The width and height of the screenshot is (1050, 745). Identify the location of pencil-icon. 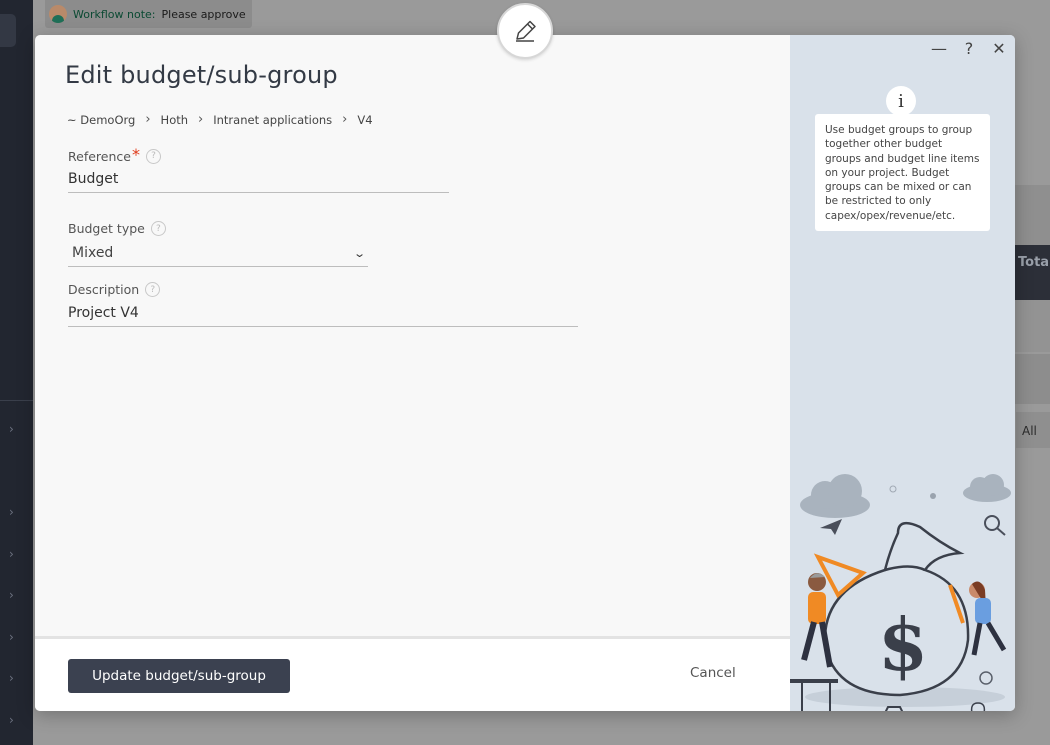
(526, 31).